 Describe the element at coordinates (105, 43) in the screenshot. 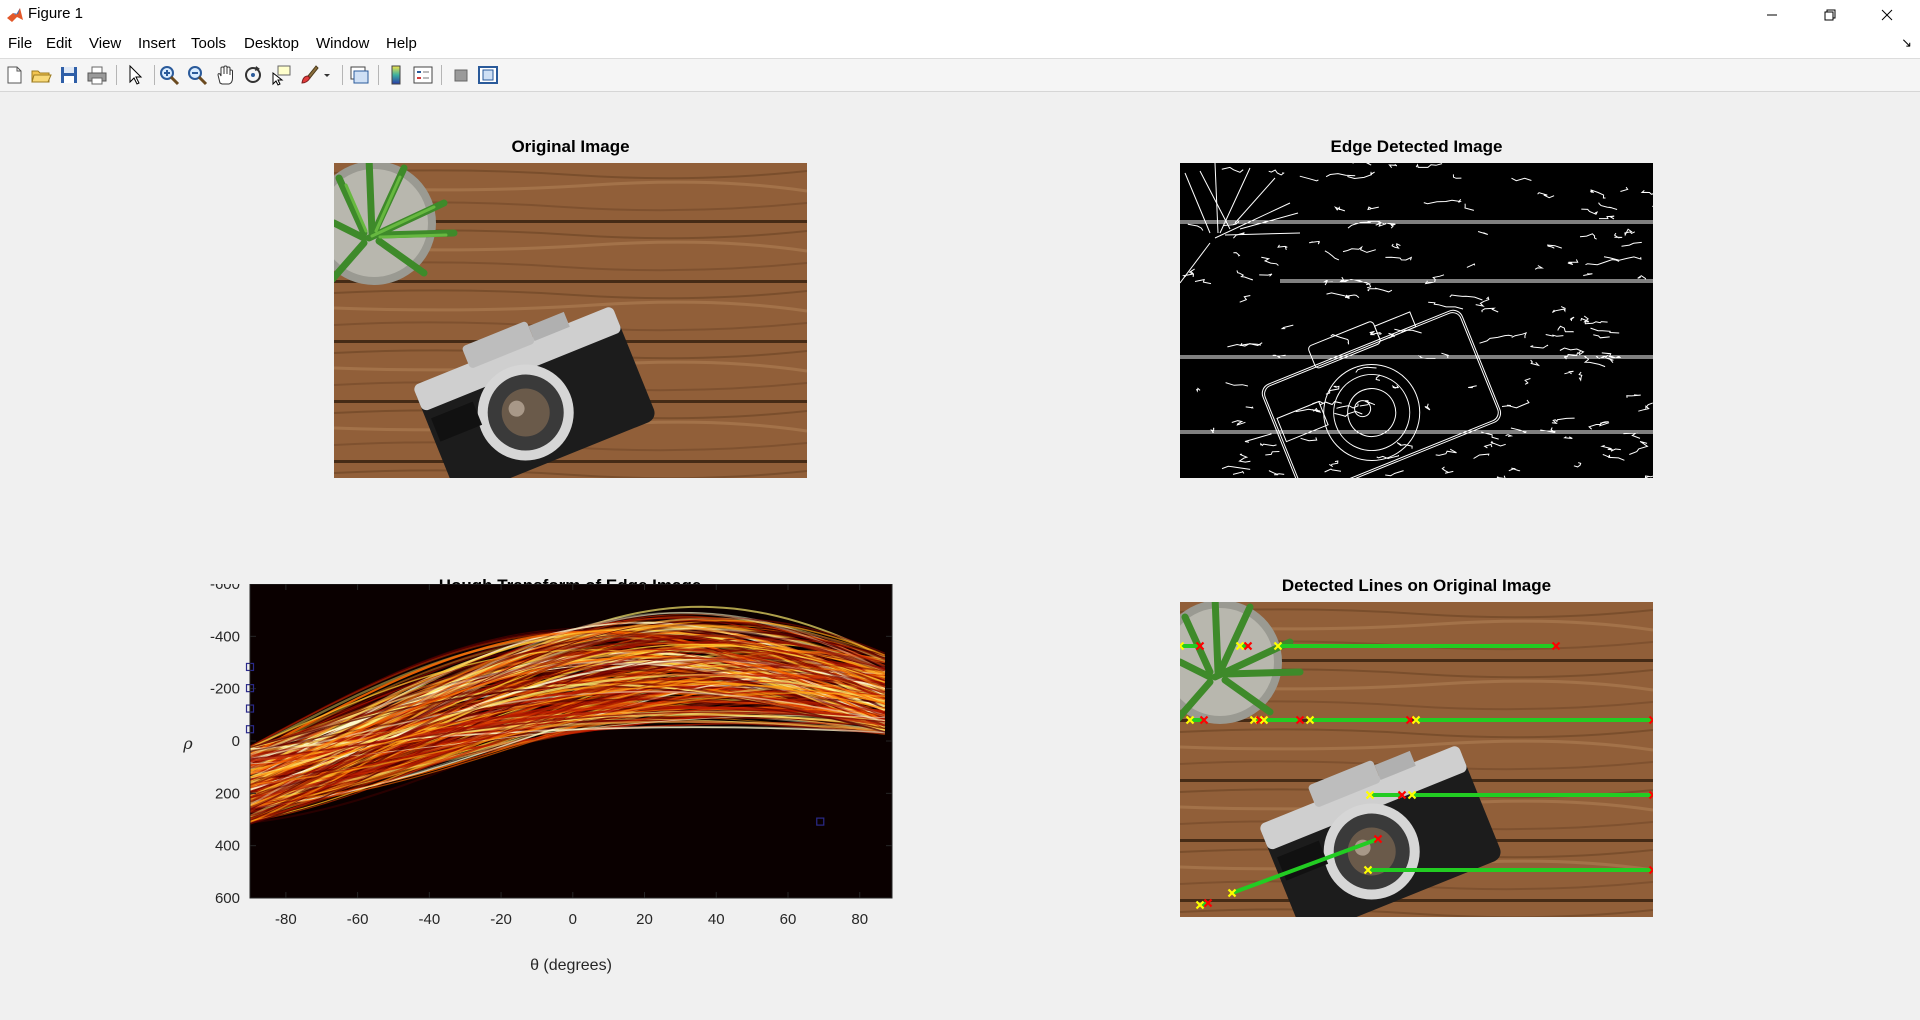

I see `menu-view: View` at that location.